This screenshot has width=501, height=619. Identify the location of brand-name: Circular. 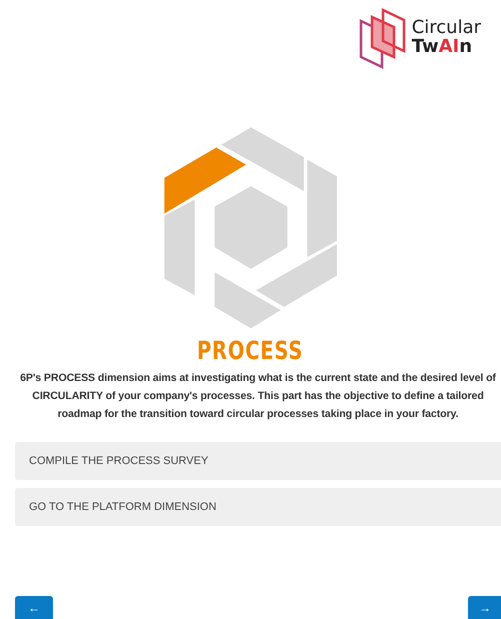
(446, 28).